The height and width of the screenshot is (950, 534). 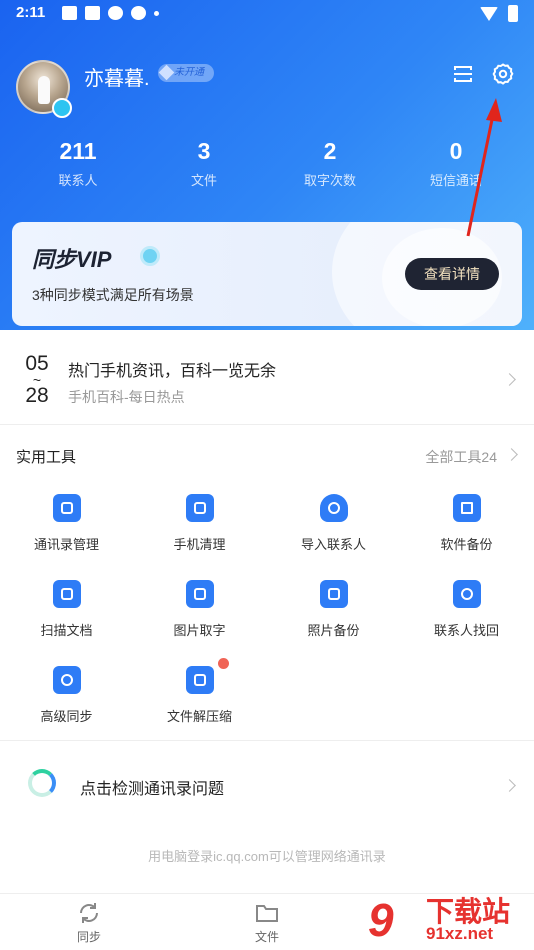 I want to click on stat-value: 3, so click(x=204, y=151).